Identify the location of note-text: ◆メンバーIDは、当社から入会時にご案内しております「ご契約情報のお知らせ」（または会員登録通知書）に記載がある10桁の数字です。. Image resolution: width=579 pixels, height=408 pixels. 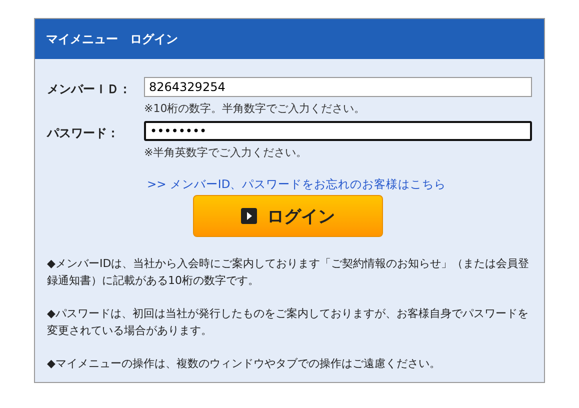
(288, 272).